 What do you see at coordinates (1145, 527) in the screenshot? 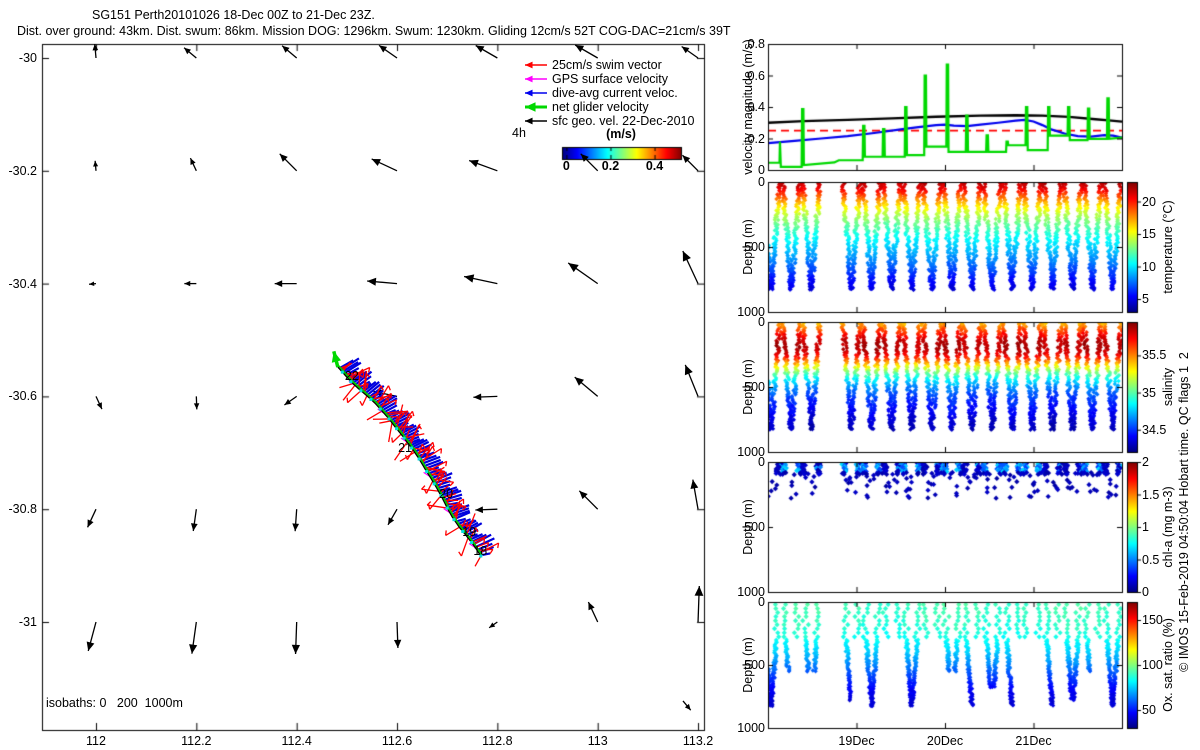
I see `colorbar-tick-label: 1` at bounding box center [1145, 527].